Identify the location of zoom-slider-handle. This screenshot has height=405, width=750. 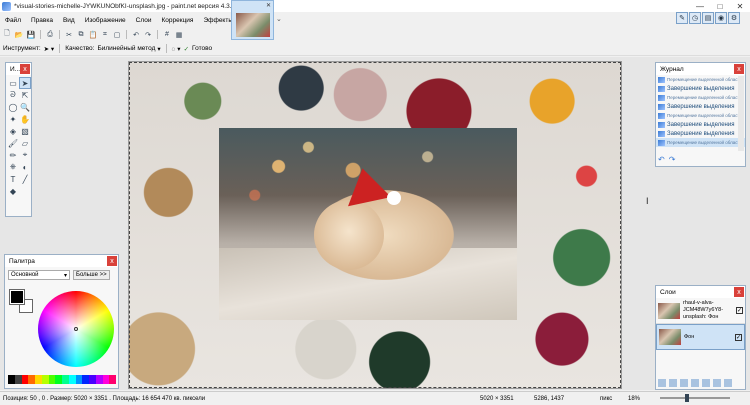
(687, 398).